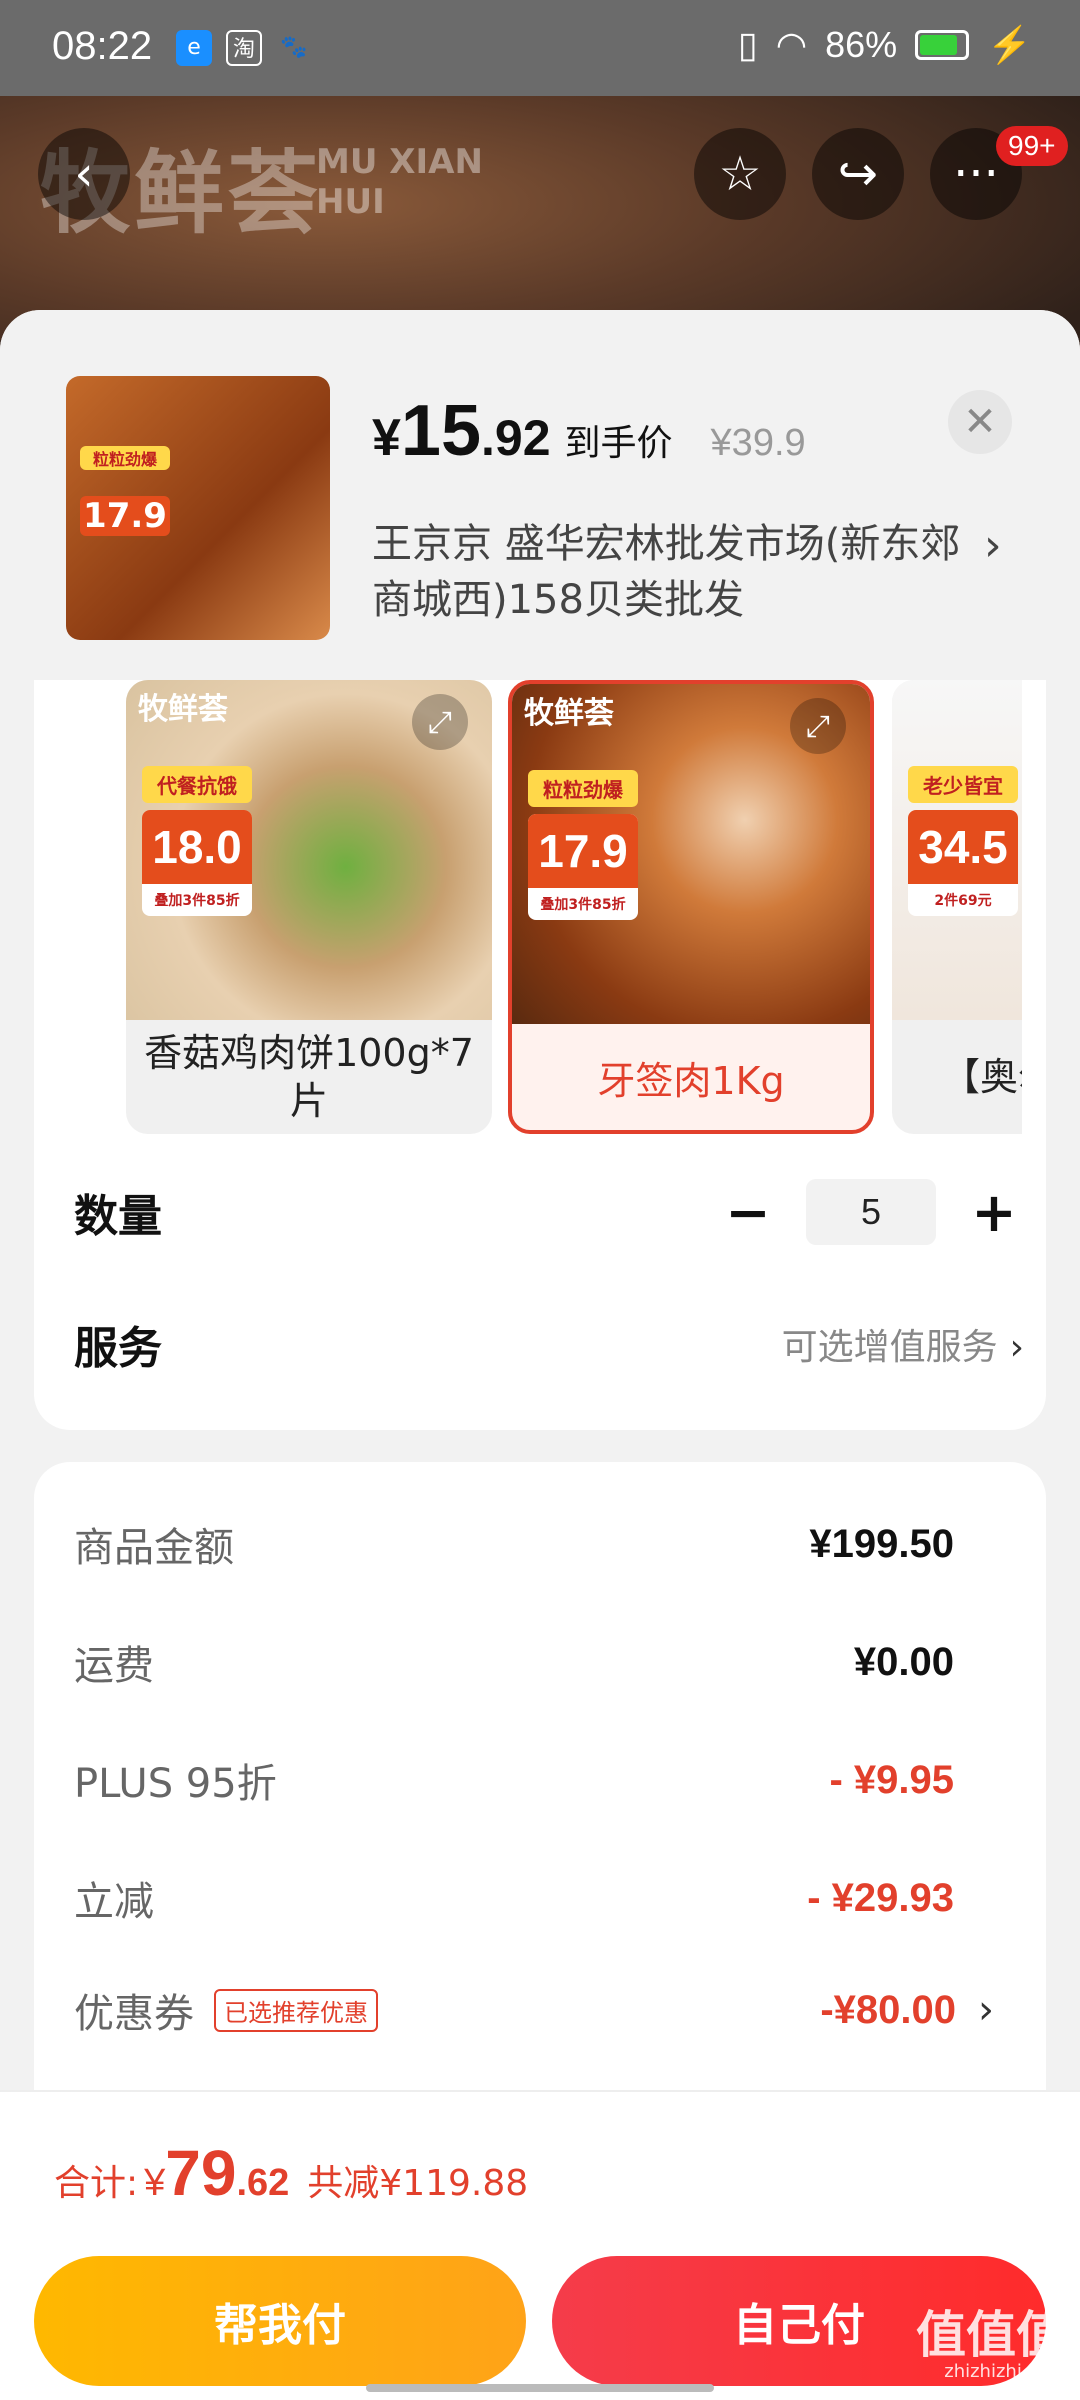 Image resolution: width=1080 pixels, height=2400 pixels. I want to click on status-time: 08:22, so click(102, 46).